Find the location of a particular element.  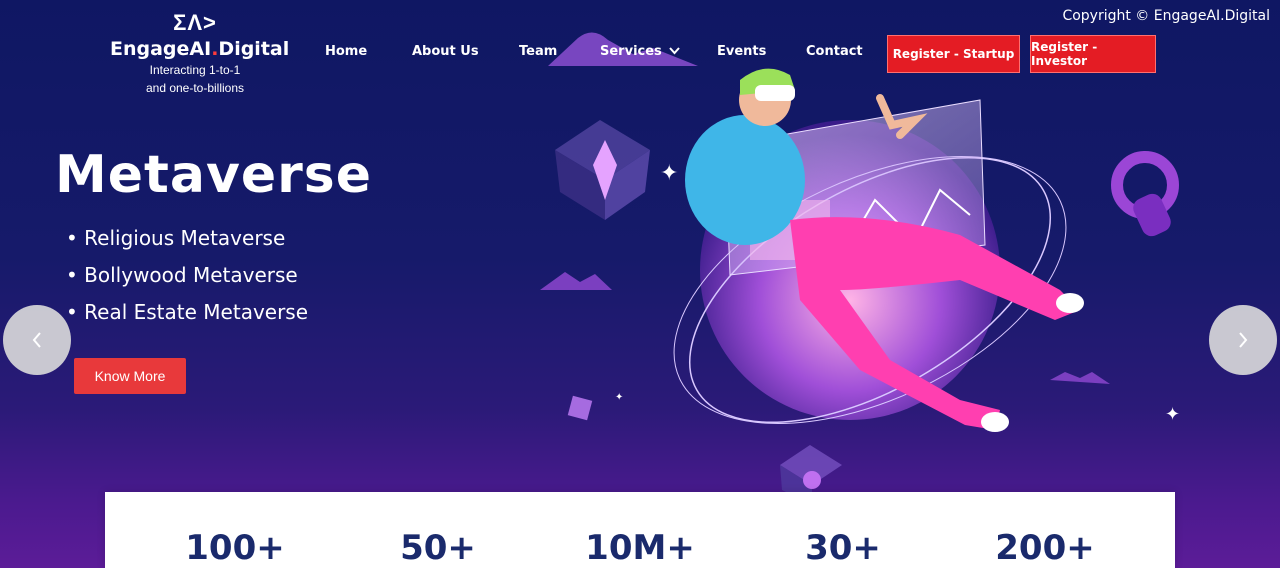

stat-value: 100+ is located at coordinates (235, 548).